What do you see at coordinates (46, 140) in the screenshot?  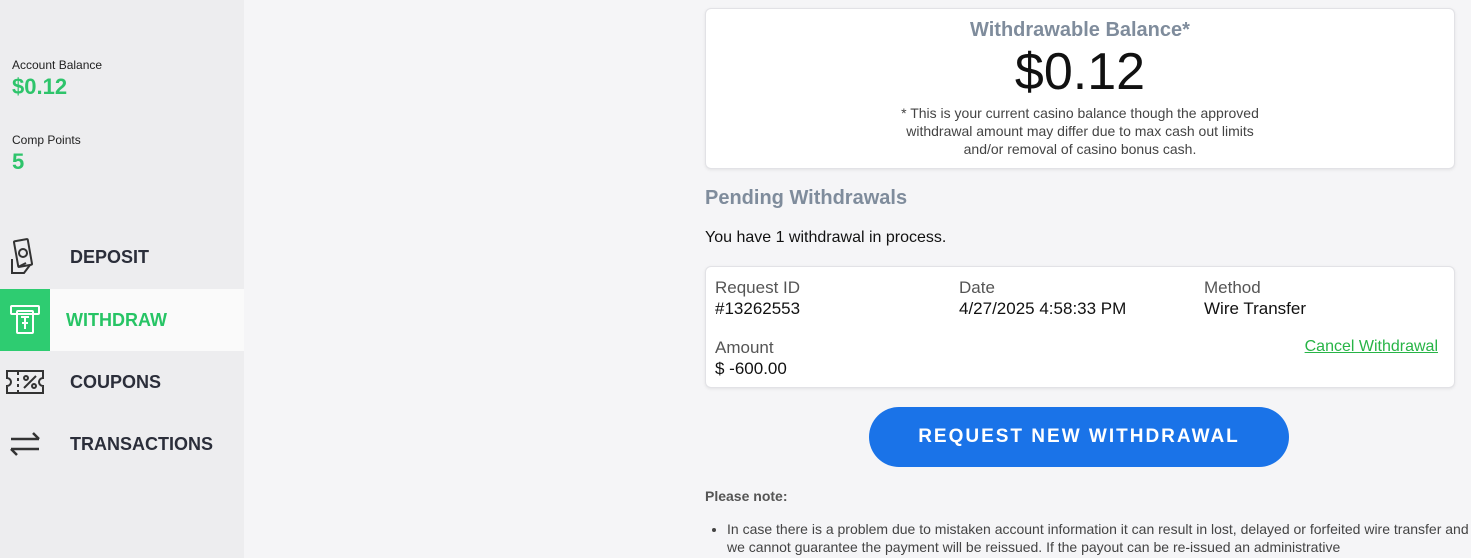 I see `comp-points-label: Comp Points` at bounding box center [46, 140].